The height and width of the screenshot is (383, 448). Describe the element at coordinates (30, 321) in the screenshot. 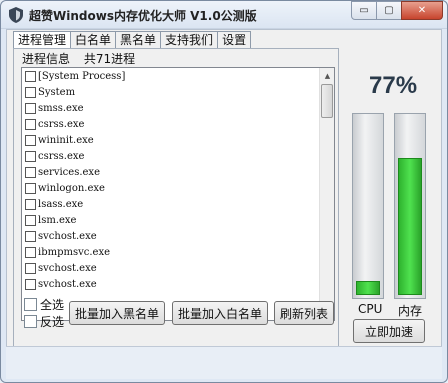

I see `invert-select-box` at that location.